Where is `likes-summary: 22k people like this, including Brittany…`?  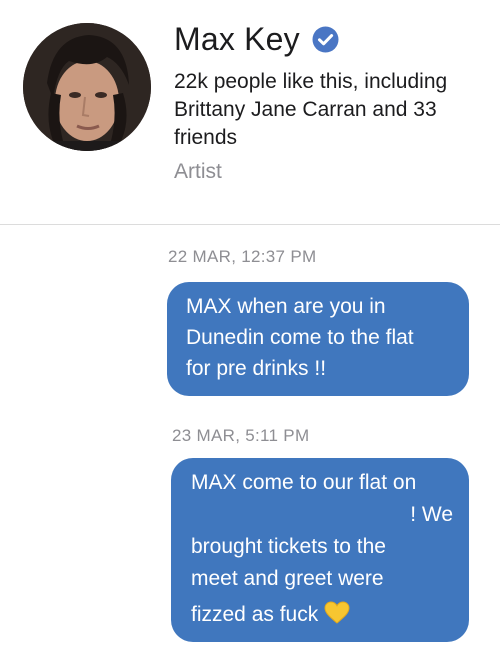
likes-summary: 22k people like this, including Brittany… is located at coordinates (311, 109).